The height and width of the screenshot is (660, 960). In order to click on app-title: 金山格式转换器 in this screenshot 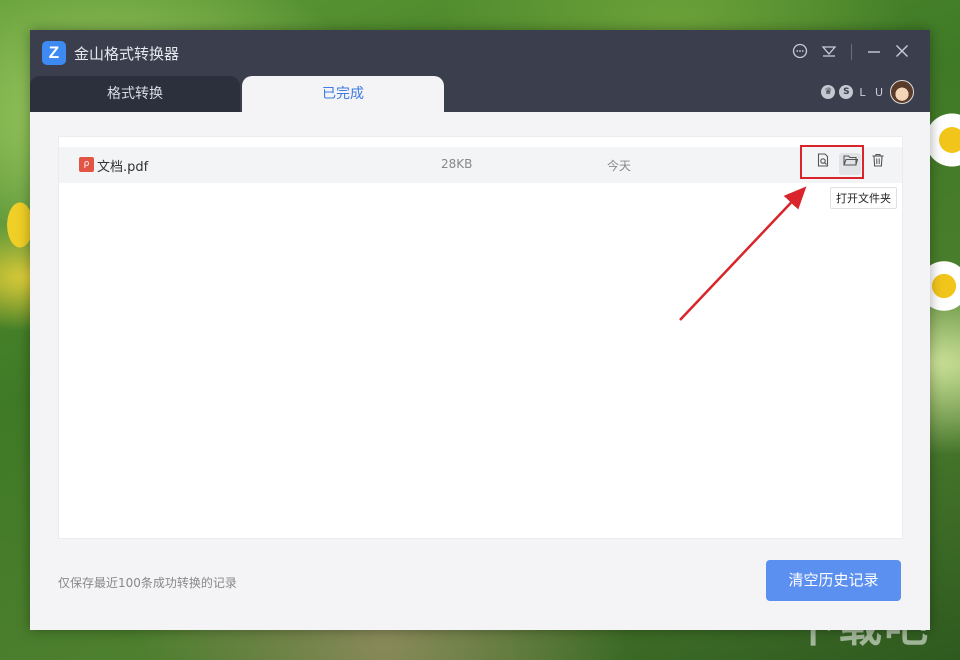, I will do `click(127, 54)`.